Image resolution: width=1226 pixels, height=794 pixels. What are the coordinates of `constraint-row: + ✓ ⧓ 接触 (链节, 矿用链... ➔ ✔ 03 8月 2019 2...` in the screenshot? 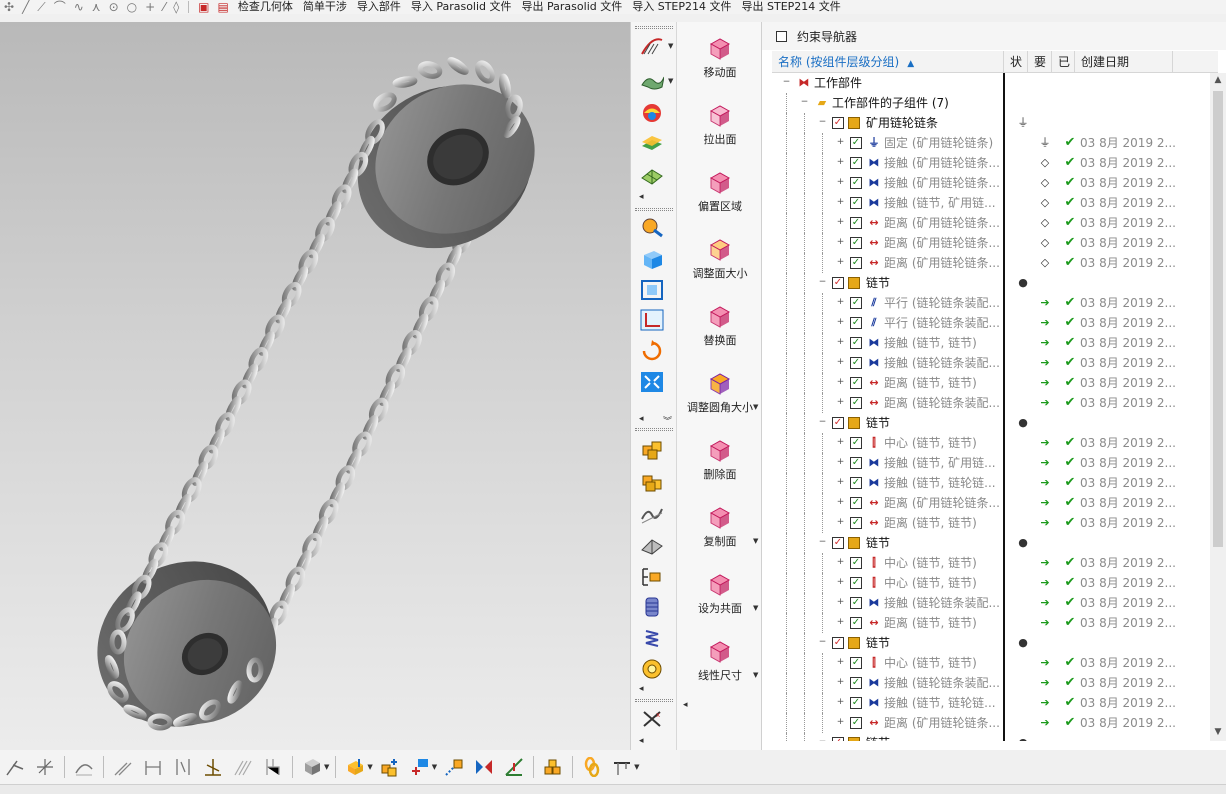 It's located at (991, 463).